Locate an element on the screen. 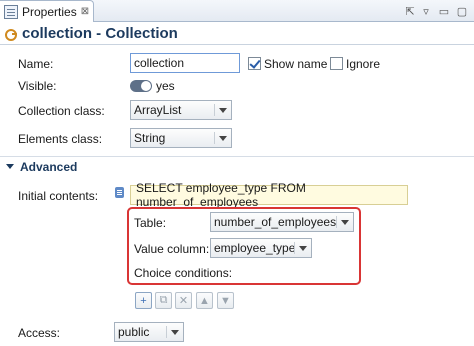  add-condition-button: + is located at coordinates (143, 300).